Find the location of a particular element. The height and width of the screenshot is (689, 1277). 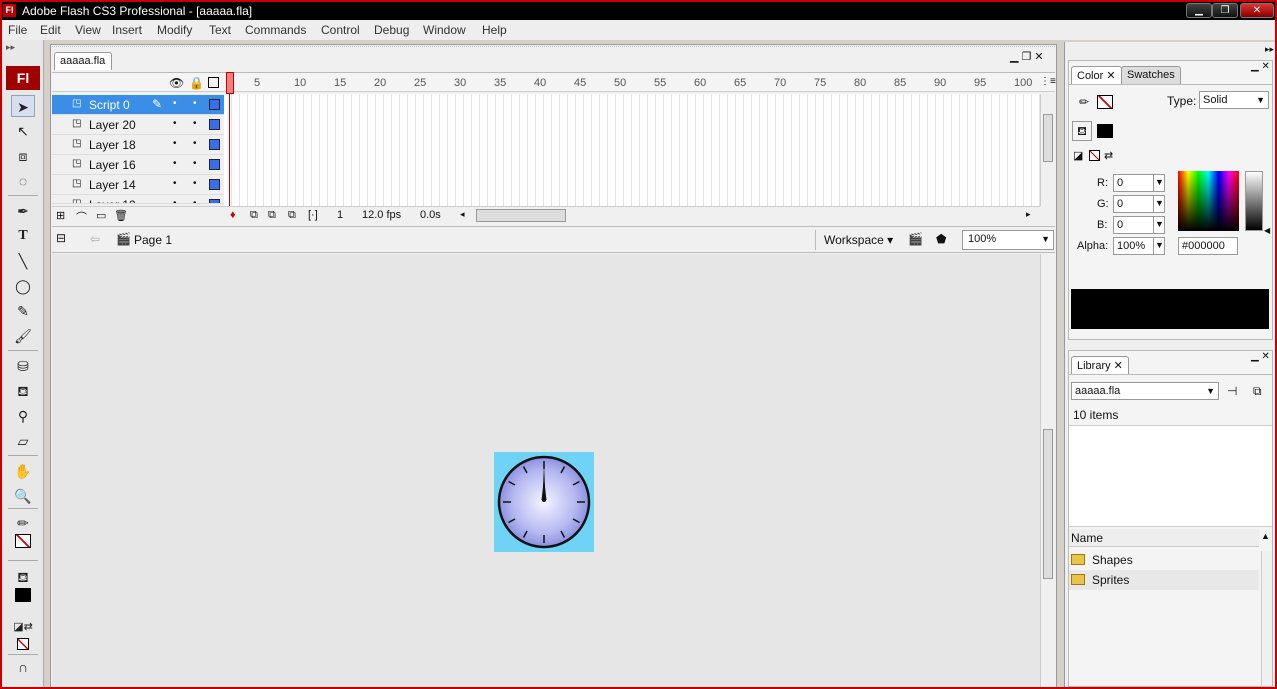

panel-close-icon: ▁ ✕ is located at coordinates (1260, 66).